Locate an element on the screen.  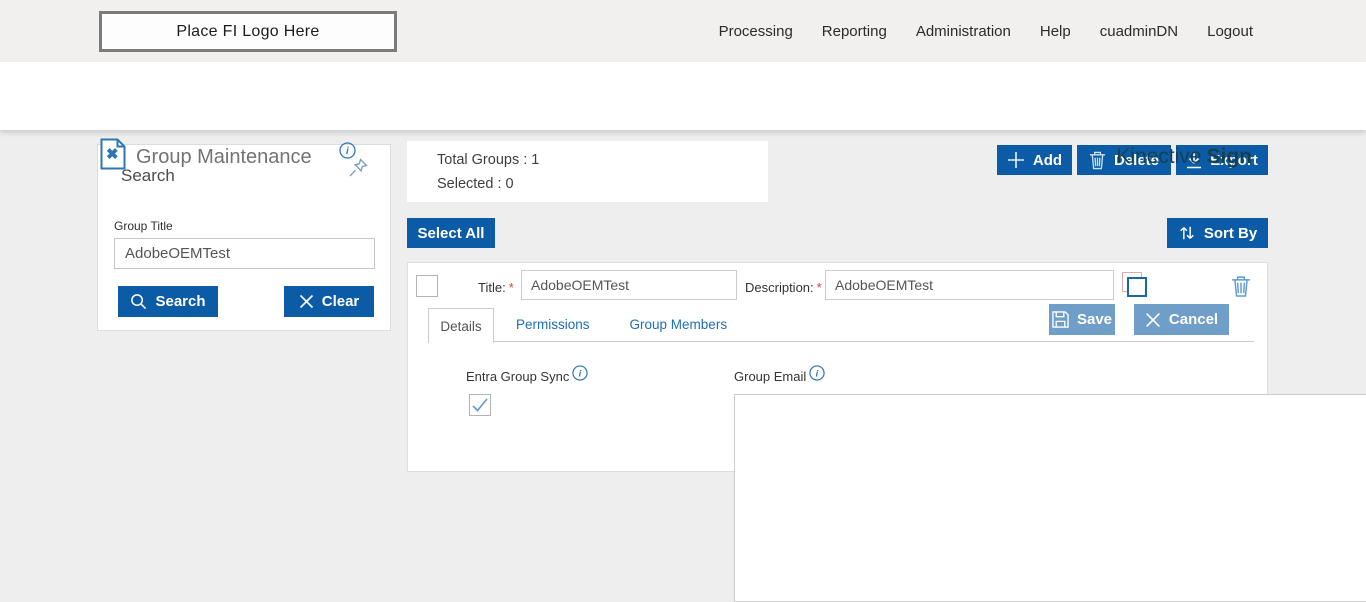
page-title: Group Maintenance is located at coordinates (224, 157).